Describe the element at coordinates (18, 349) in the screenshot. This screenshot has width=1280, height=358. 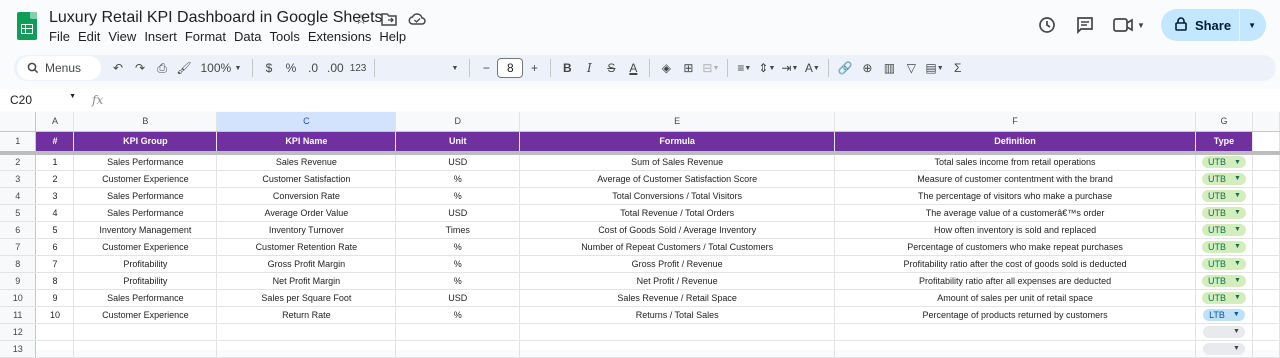
I see `row-number: 13` at that location.